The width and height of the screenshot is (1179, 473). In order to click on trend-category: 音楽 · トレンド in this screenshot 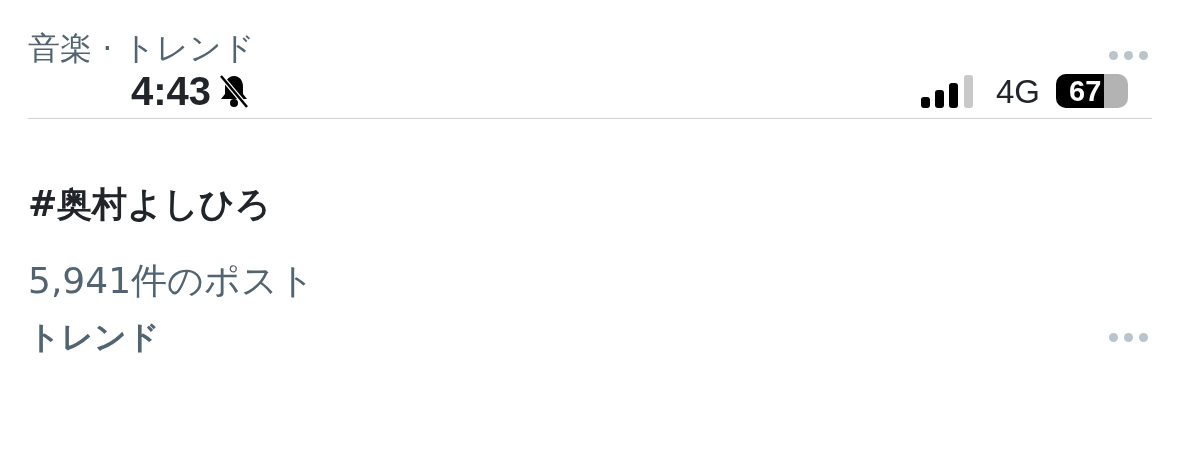, I will do `click(141, 48)`.